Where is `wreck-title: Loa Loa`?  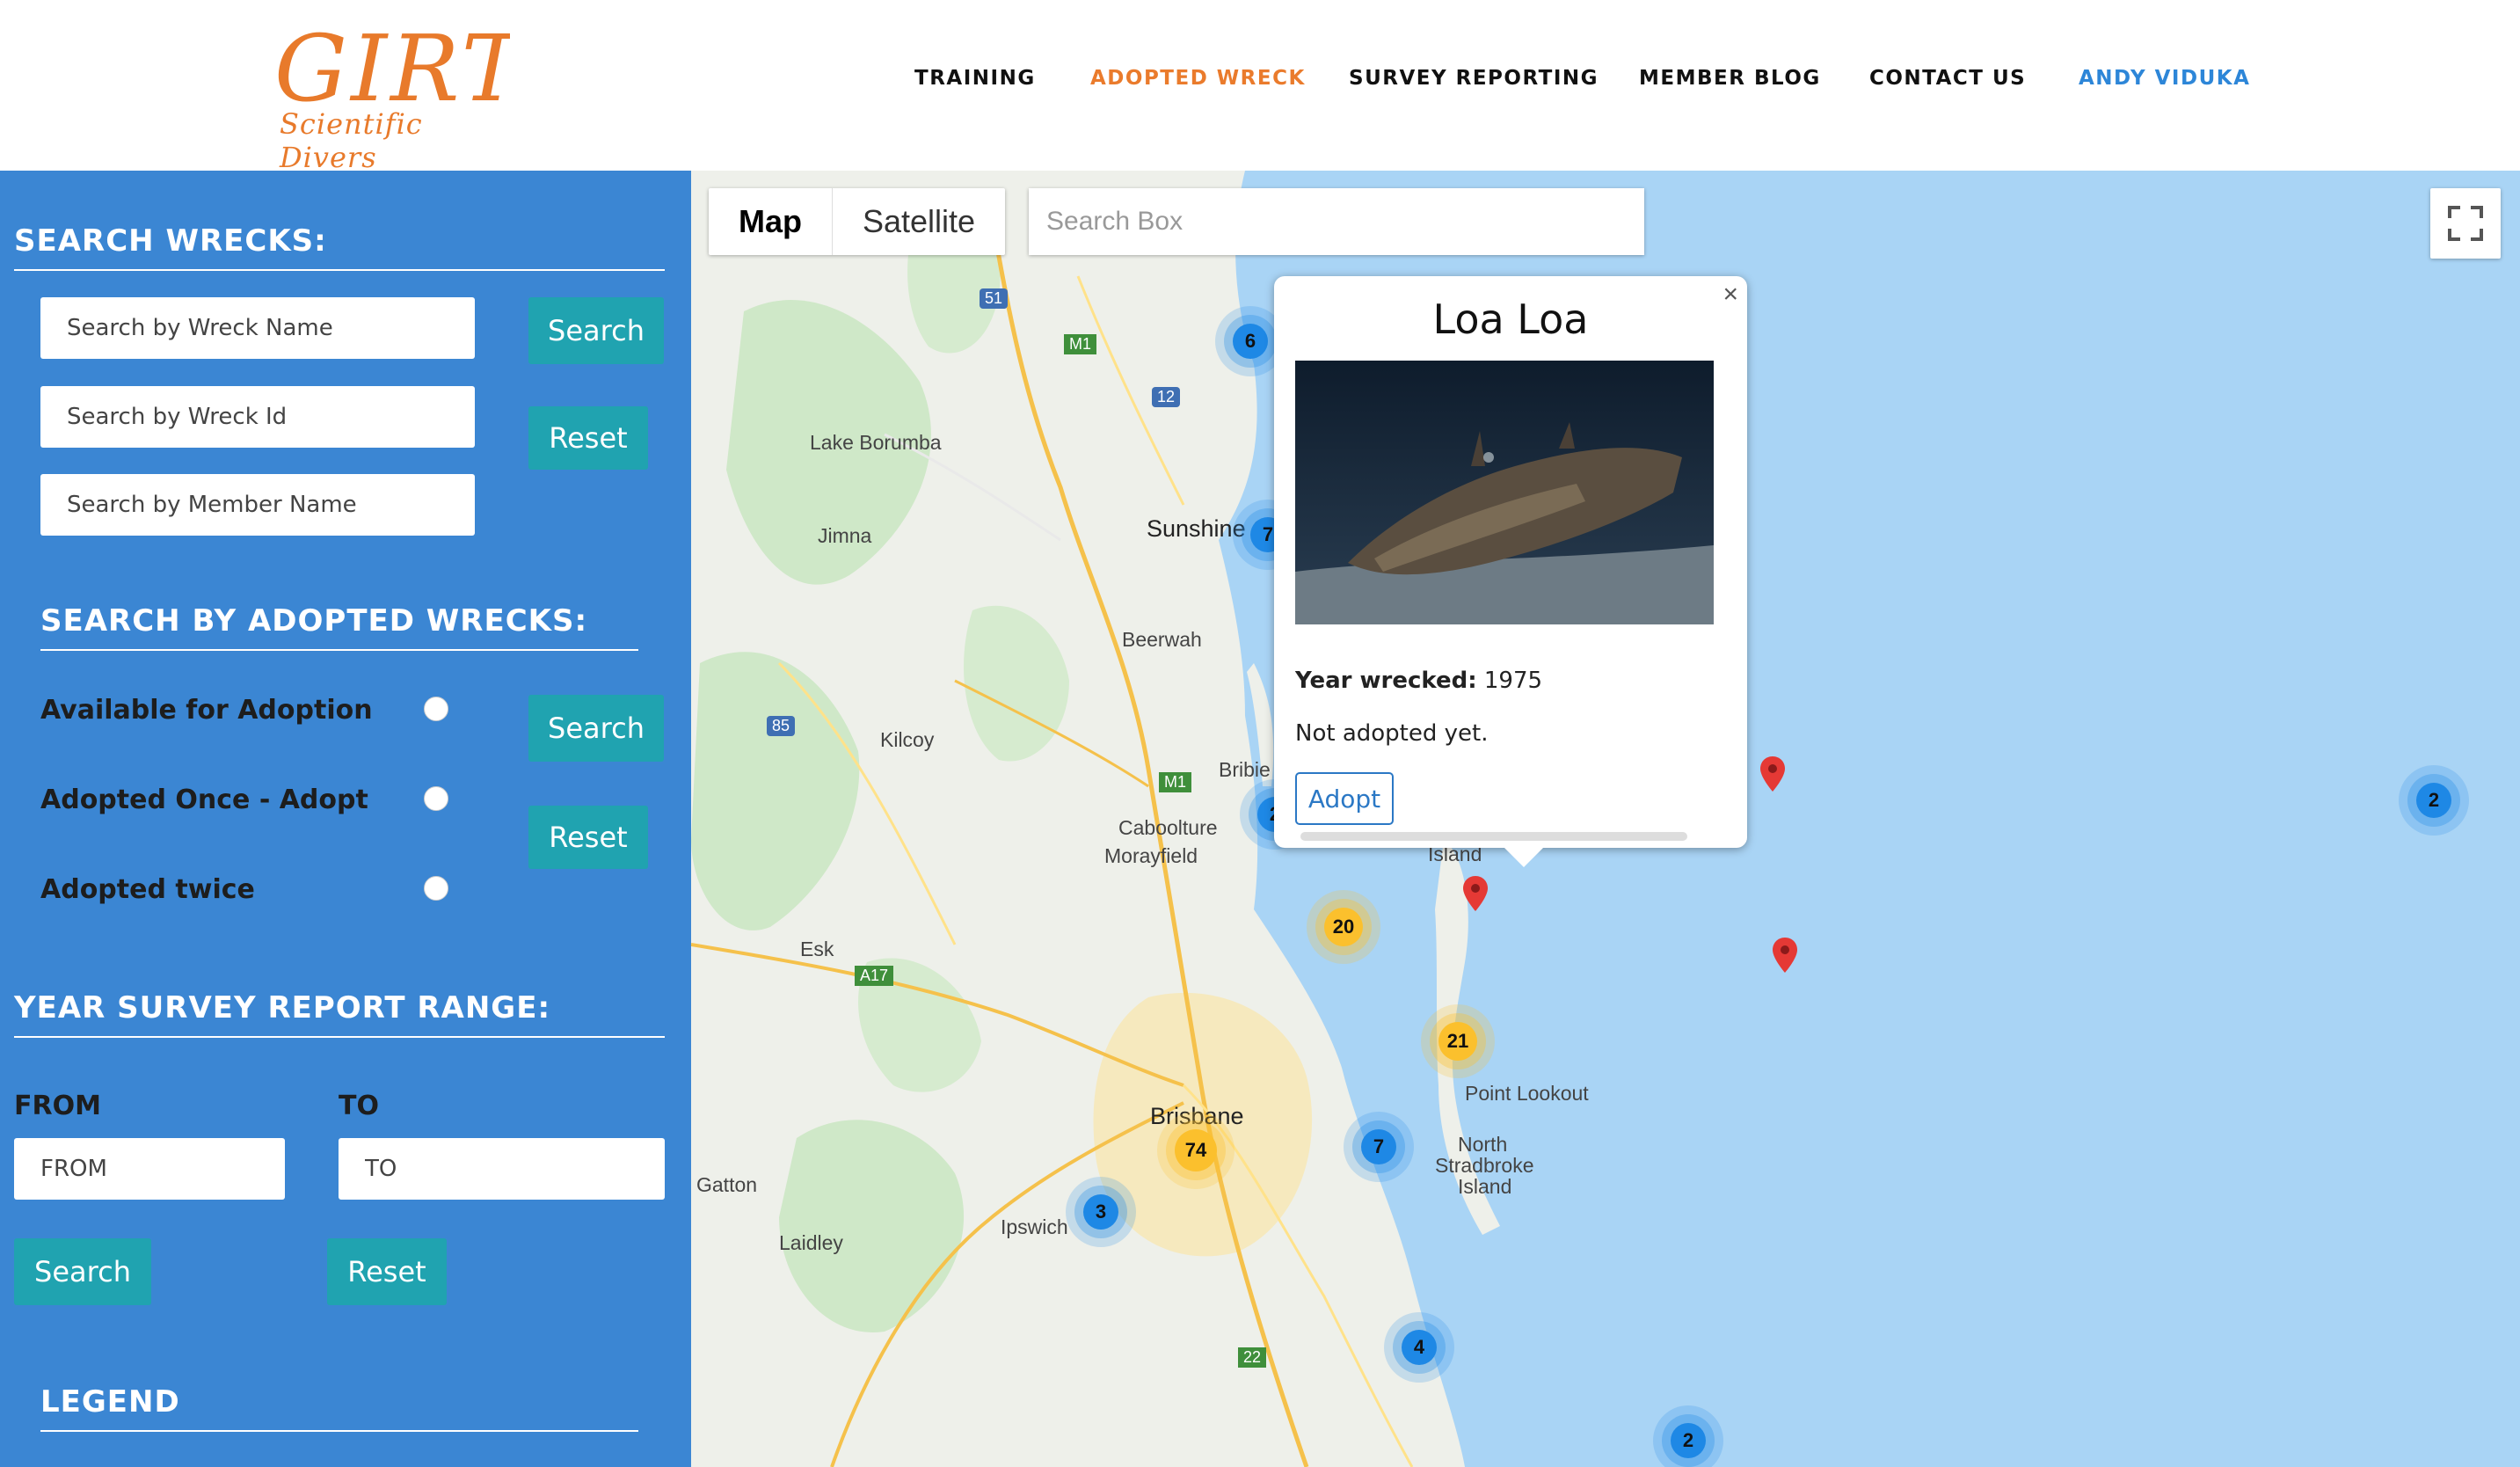
wreck-title: Loa Loa is located at coordinates (1510, 319).